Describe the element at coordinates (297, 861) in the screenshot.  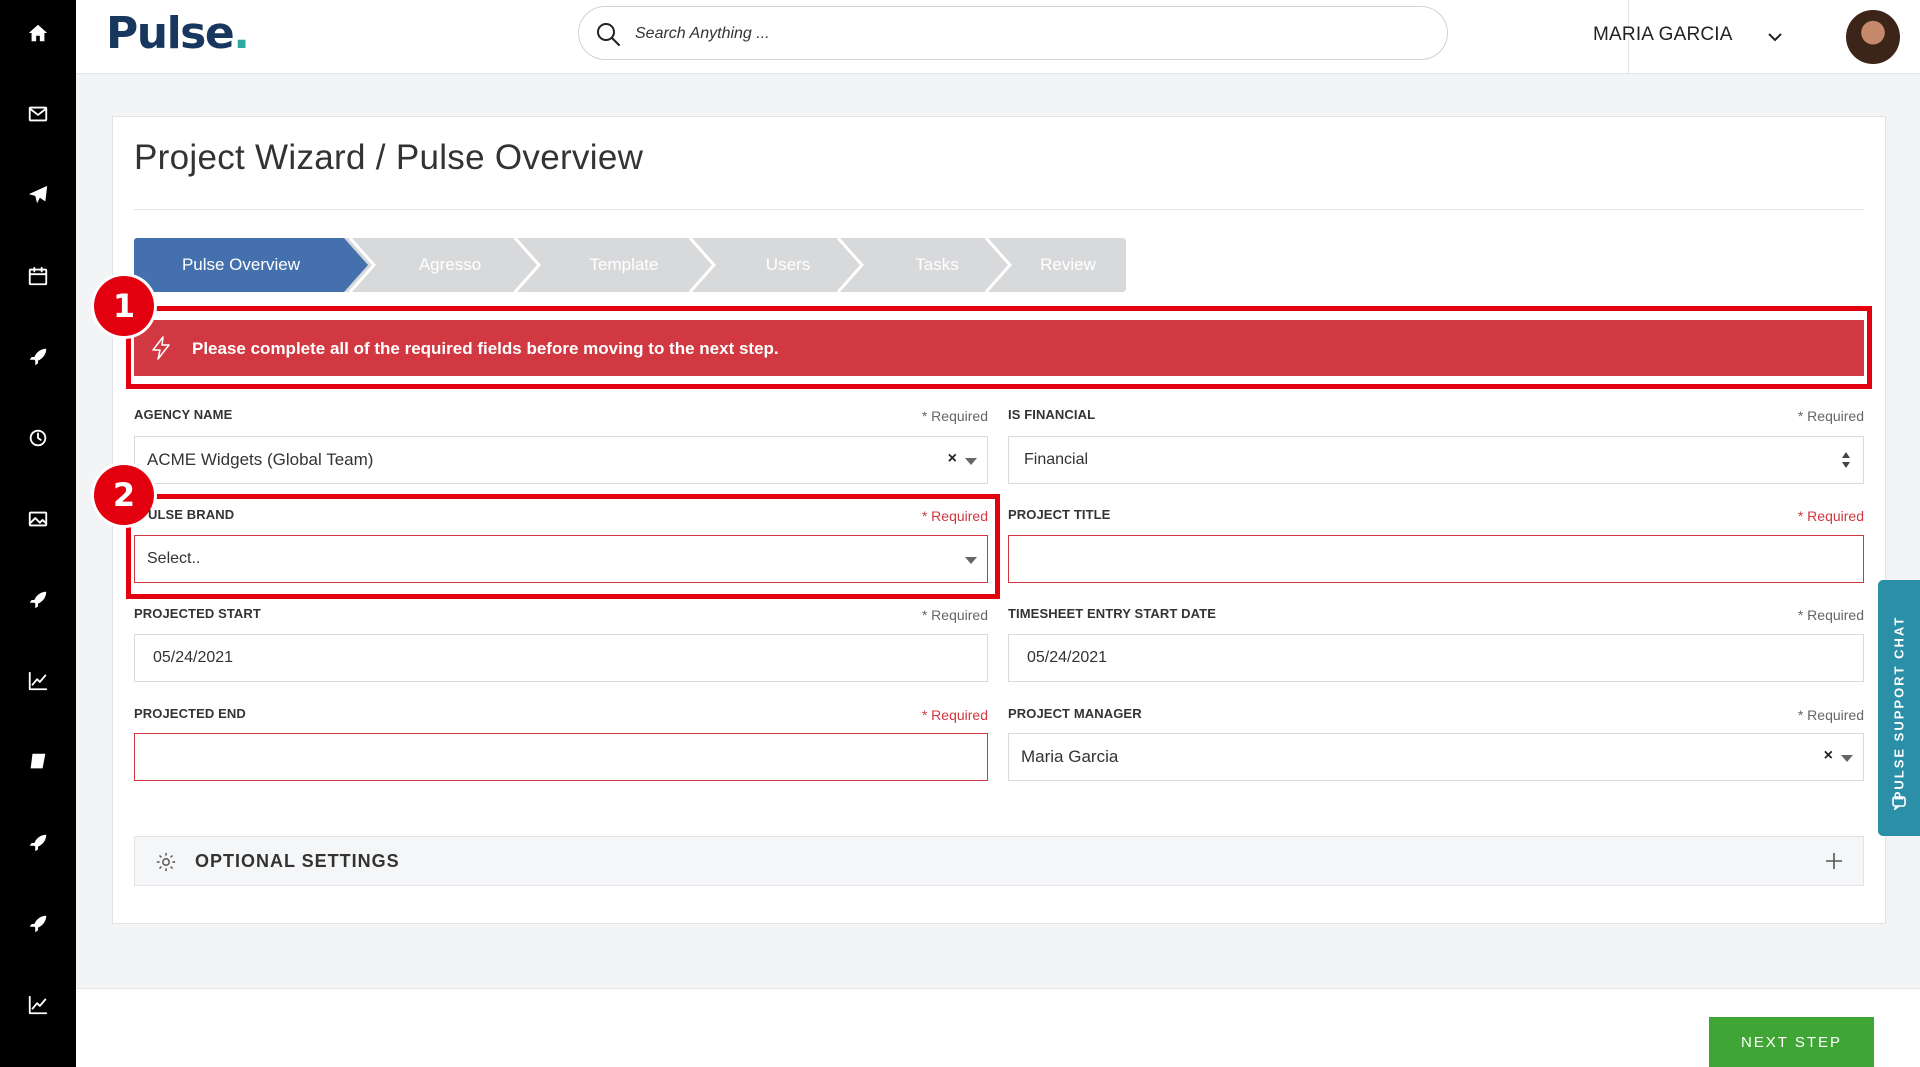
I see `optional-settings-label: OPTIONAL SETTINGS` at that location.